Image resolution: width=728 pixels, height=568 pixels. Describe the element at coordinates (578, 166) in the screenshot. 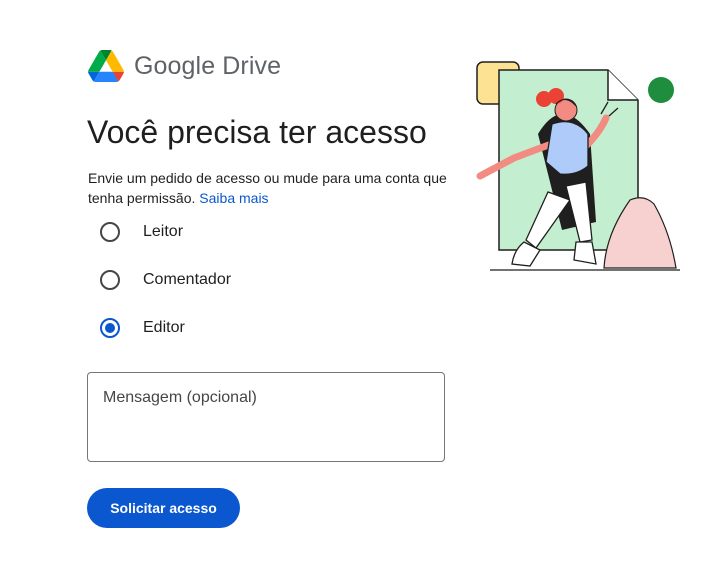

I see `access-illustration` at that location.